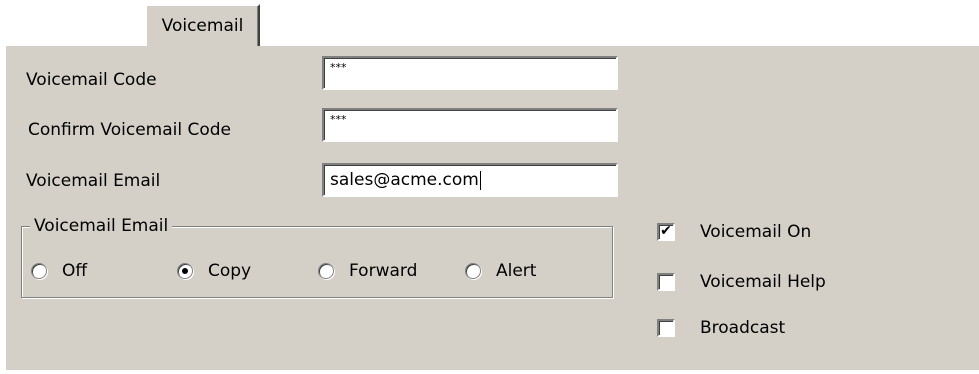 The height and width of the screenshot is (374, 979). What do you see at coordinates (383, 271) in the screenshot?
I see `radio-forward-label: Forward` at bounding box center [383, 271].